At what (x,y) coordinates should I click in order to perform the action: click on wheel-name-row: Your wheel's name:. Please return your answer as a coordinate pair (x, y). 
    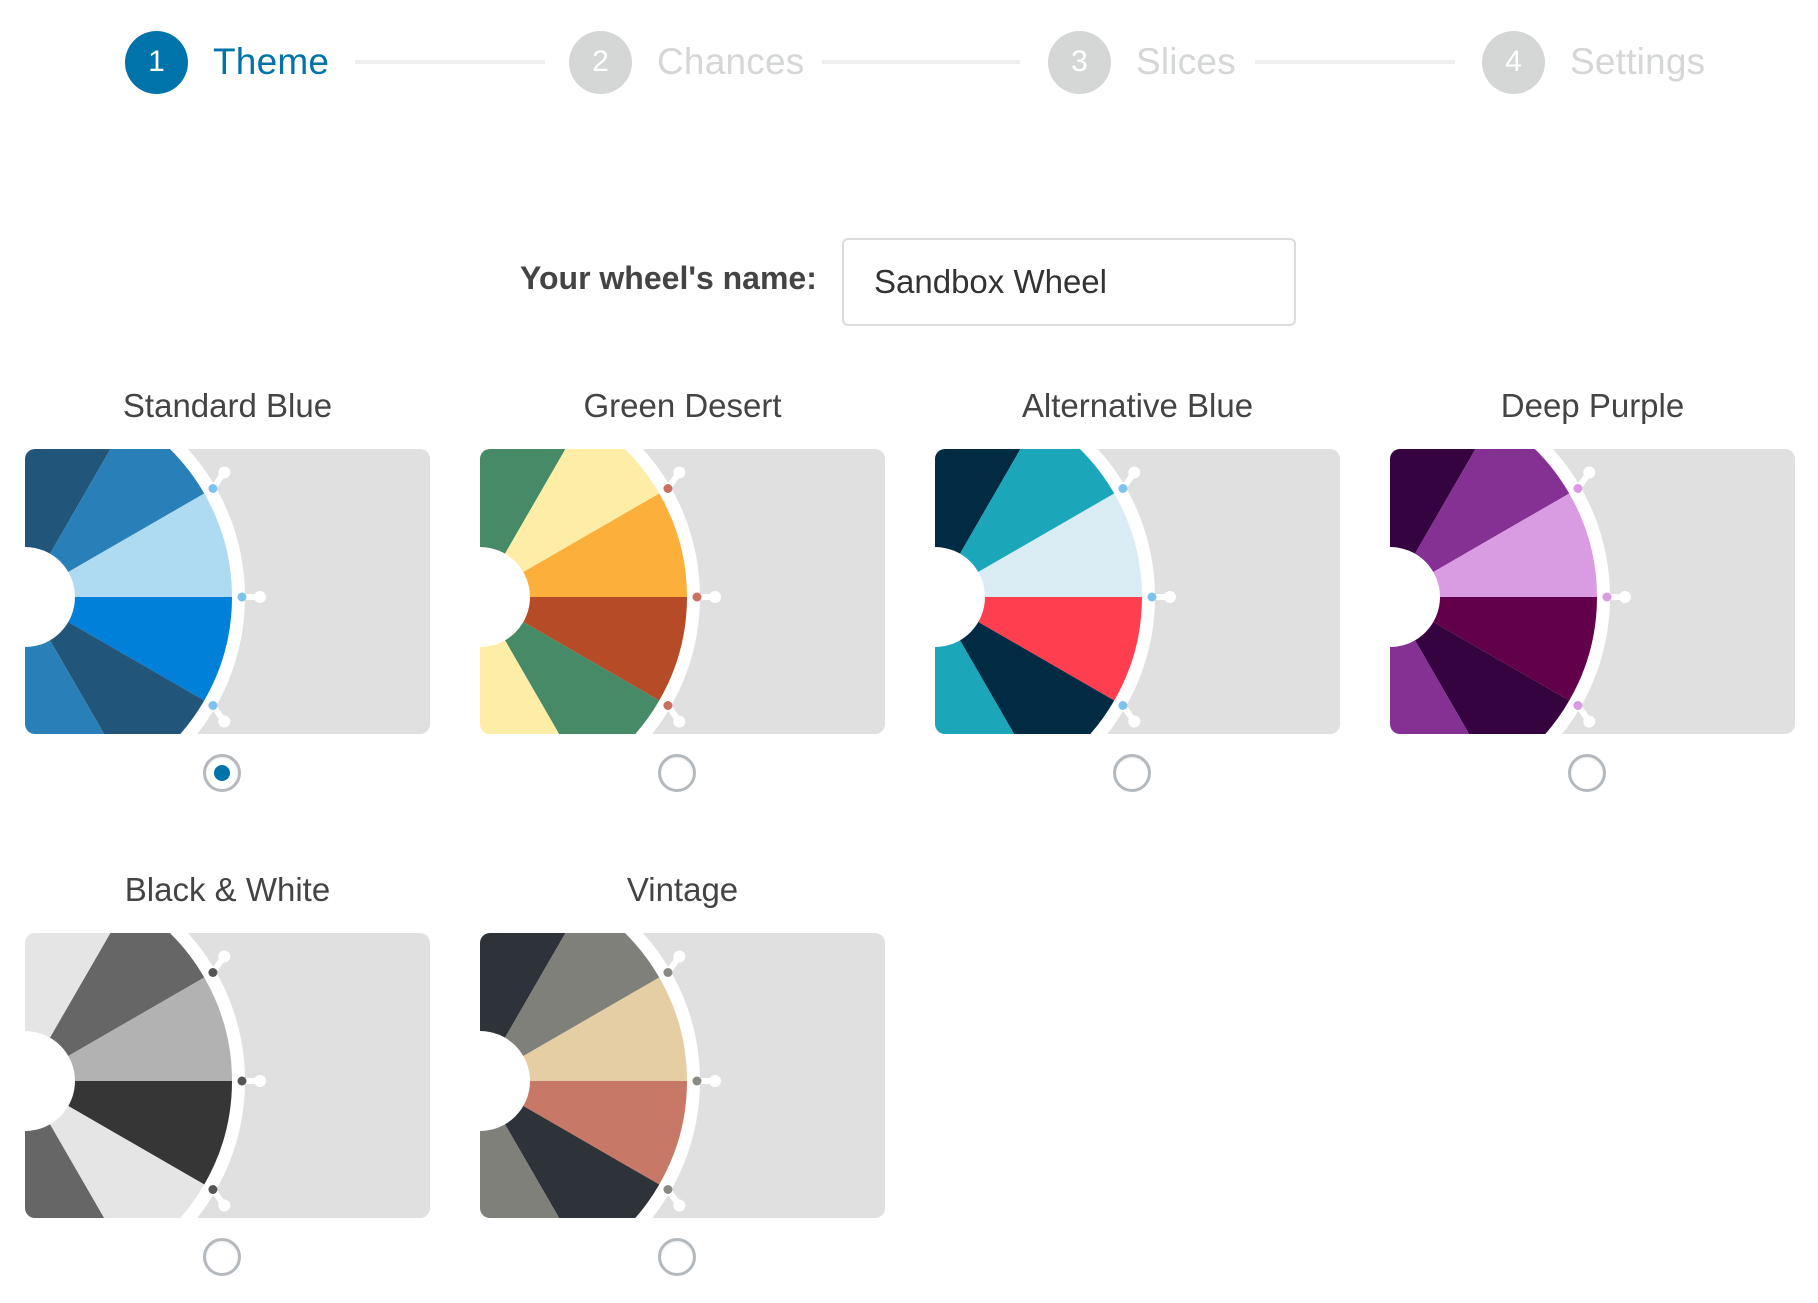
    Looking at the image, I should click on (909, 283).